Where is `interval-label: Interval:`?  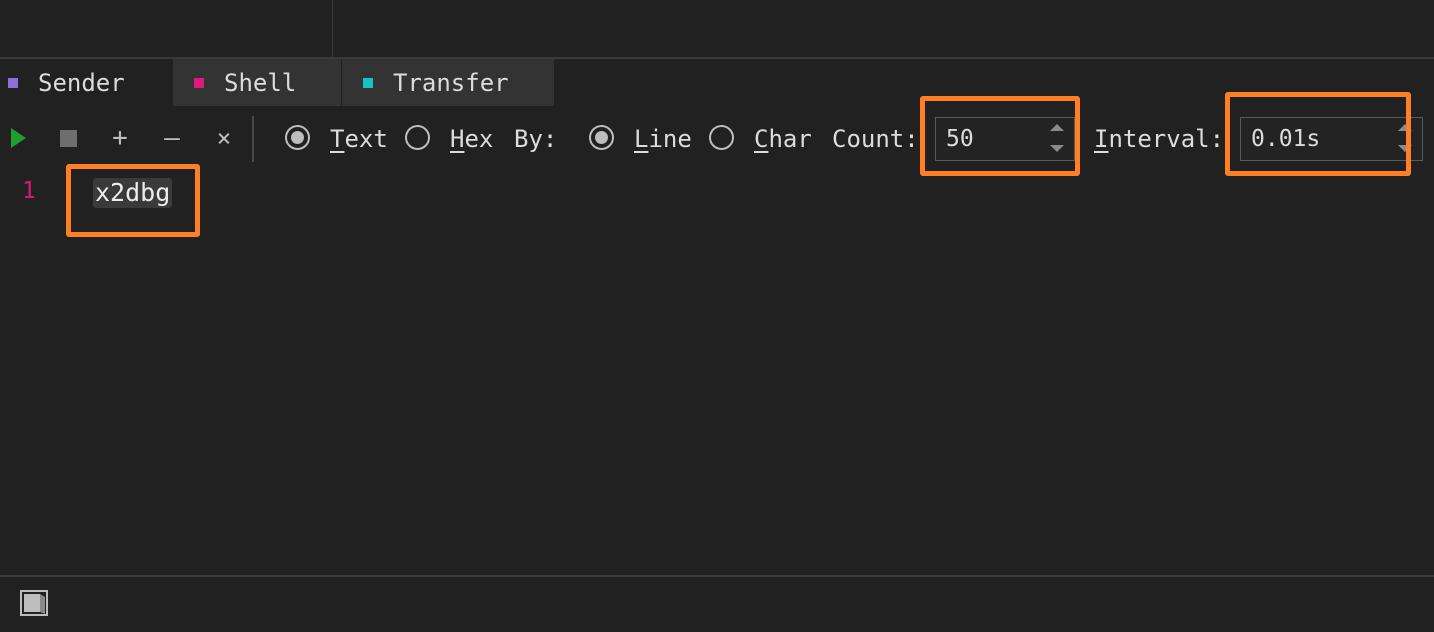 interval-label: Interval: is located at coordinates (1159, 139).